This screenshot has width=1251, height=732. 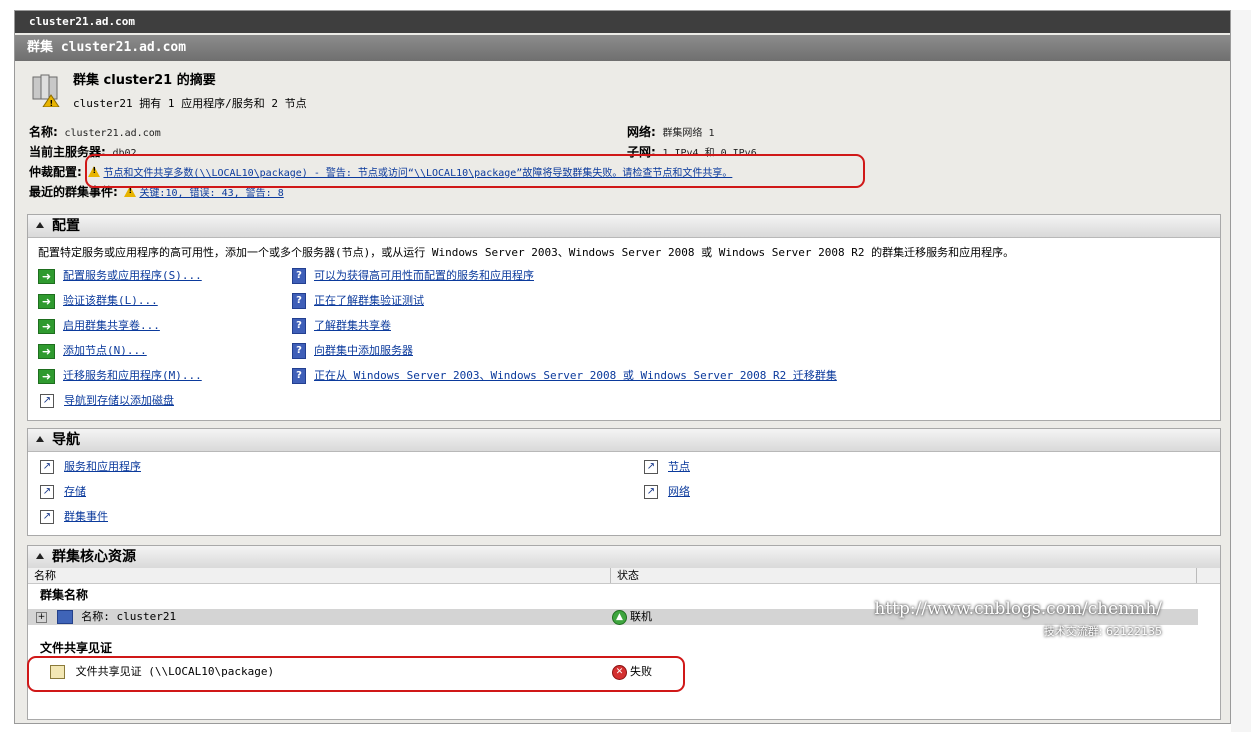 What do you see at coordinates (1018, 609) in the screenshot?
I see `watermark-url: http://www.cnblogs.com/chenmh/` at bounding box center [1018, 609].